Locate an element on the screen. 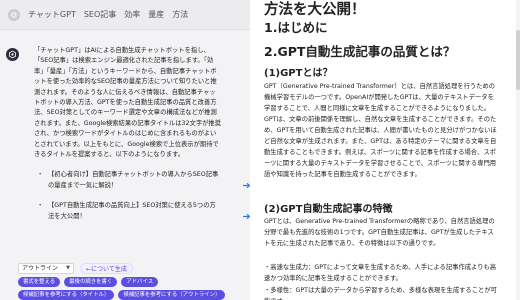 The width and height of the screenshot is (520, 300). chip-ref-title: 候補記事を参考にする（タイトル） is located at coordinates (66, 295).